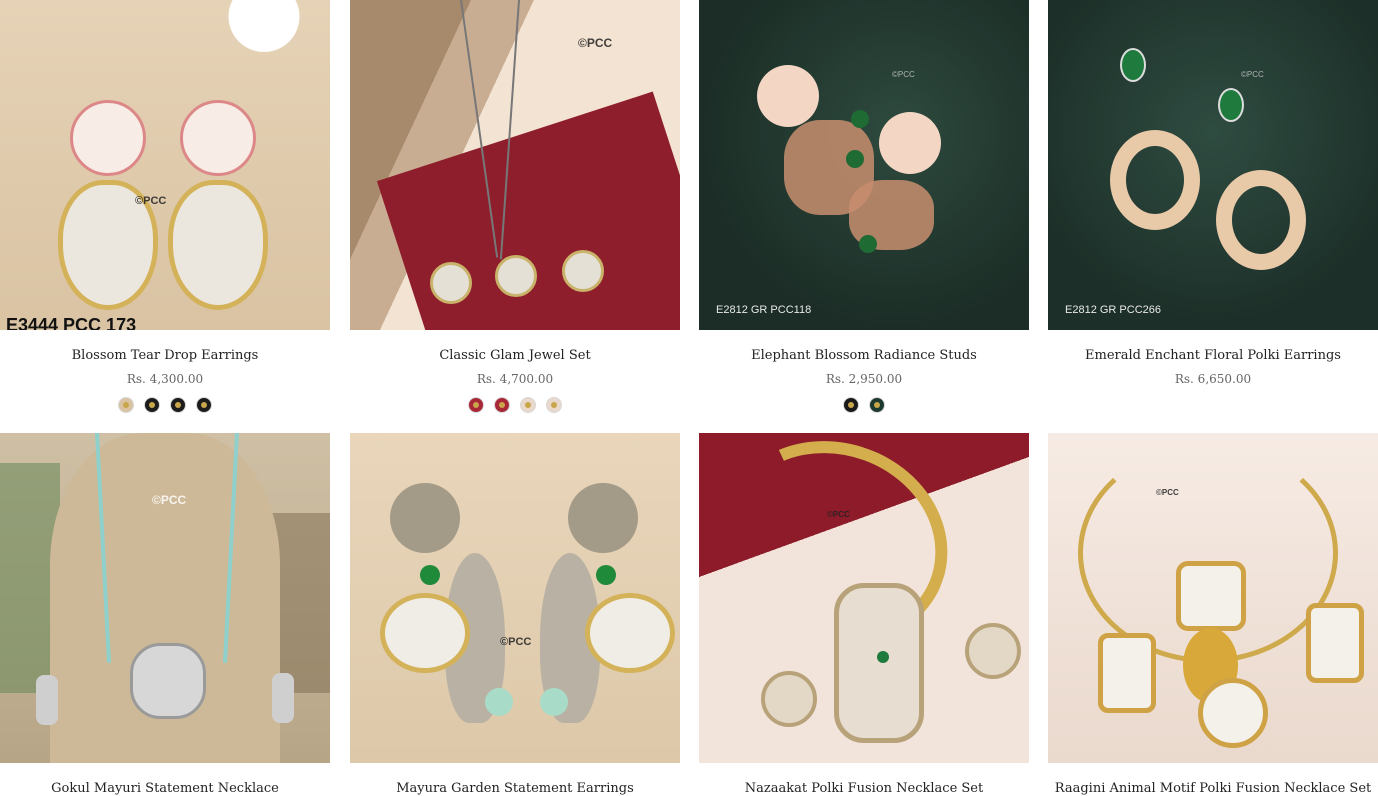 This screenshot has height=796, width=1378. I want to click on product-name: Nazaakat Polki Fusion Necklace Set, so click(864, 788).